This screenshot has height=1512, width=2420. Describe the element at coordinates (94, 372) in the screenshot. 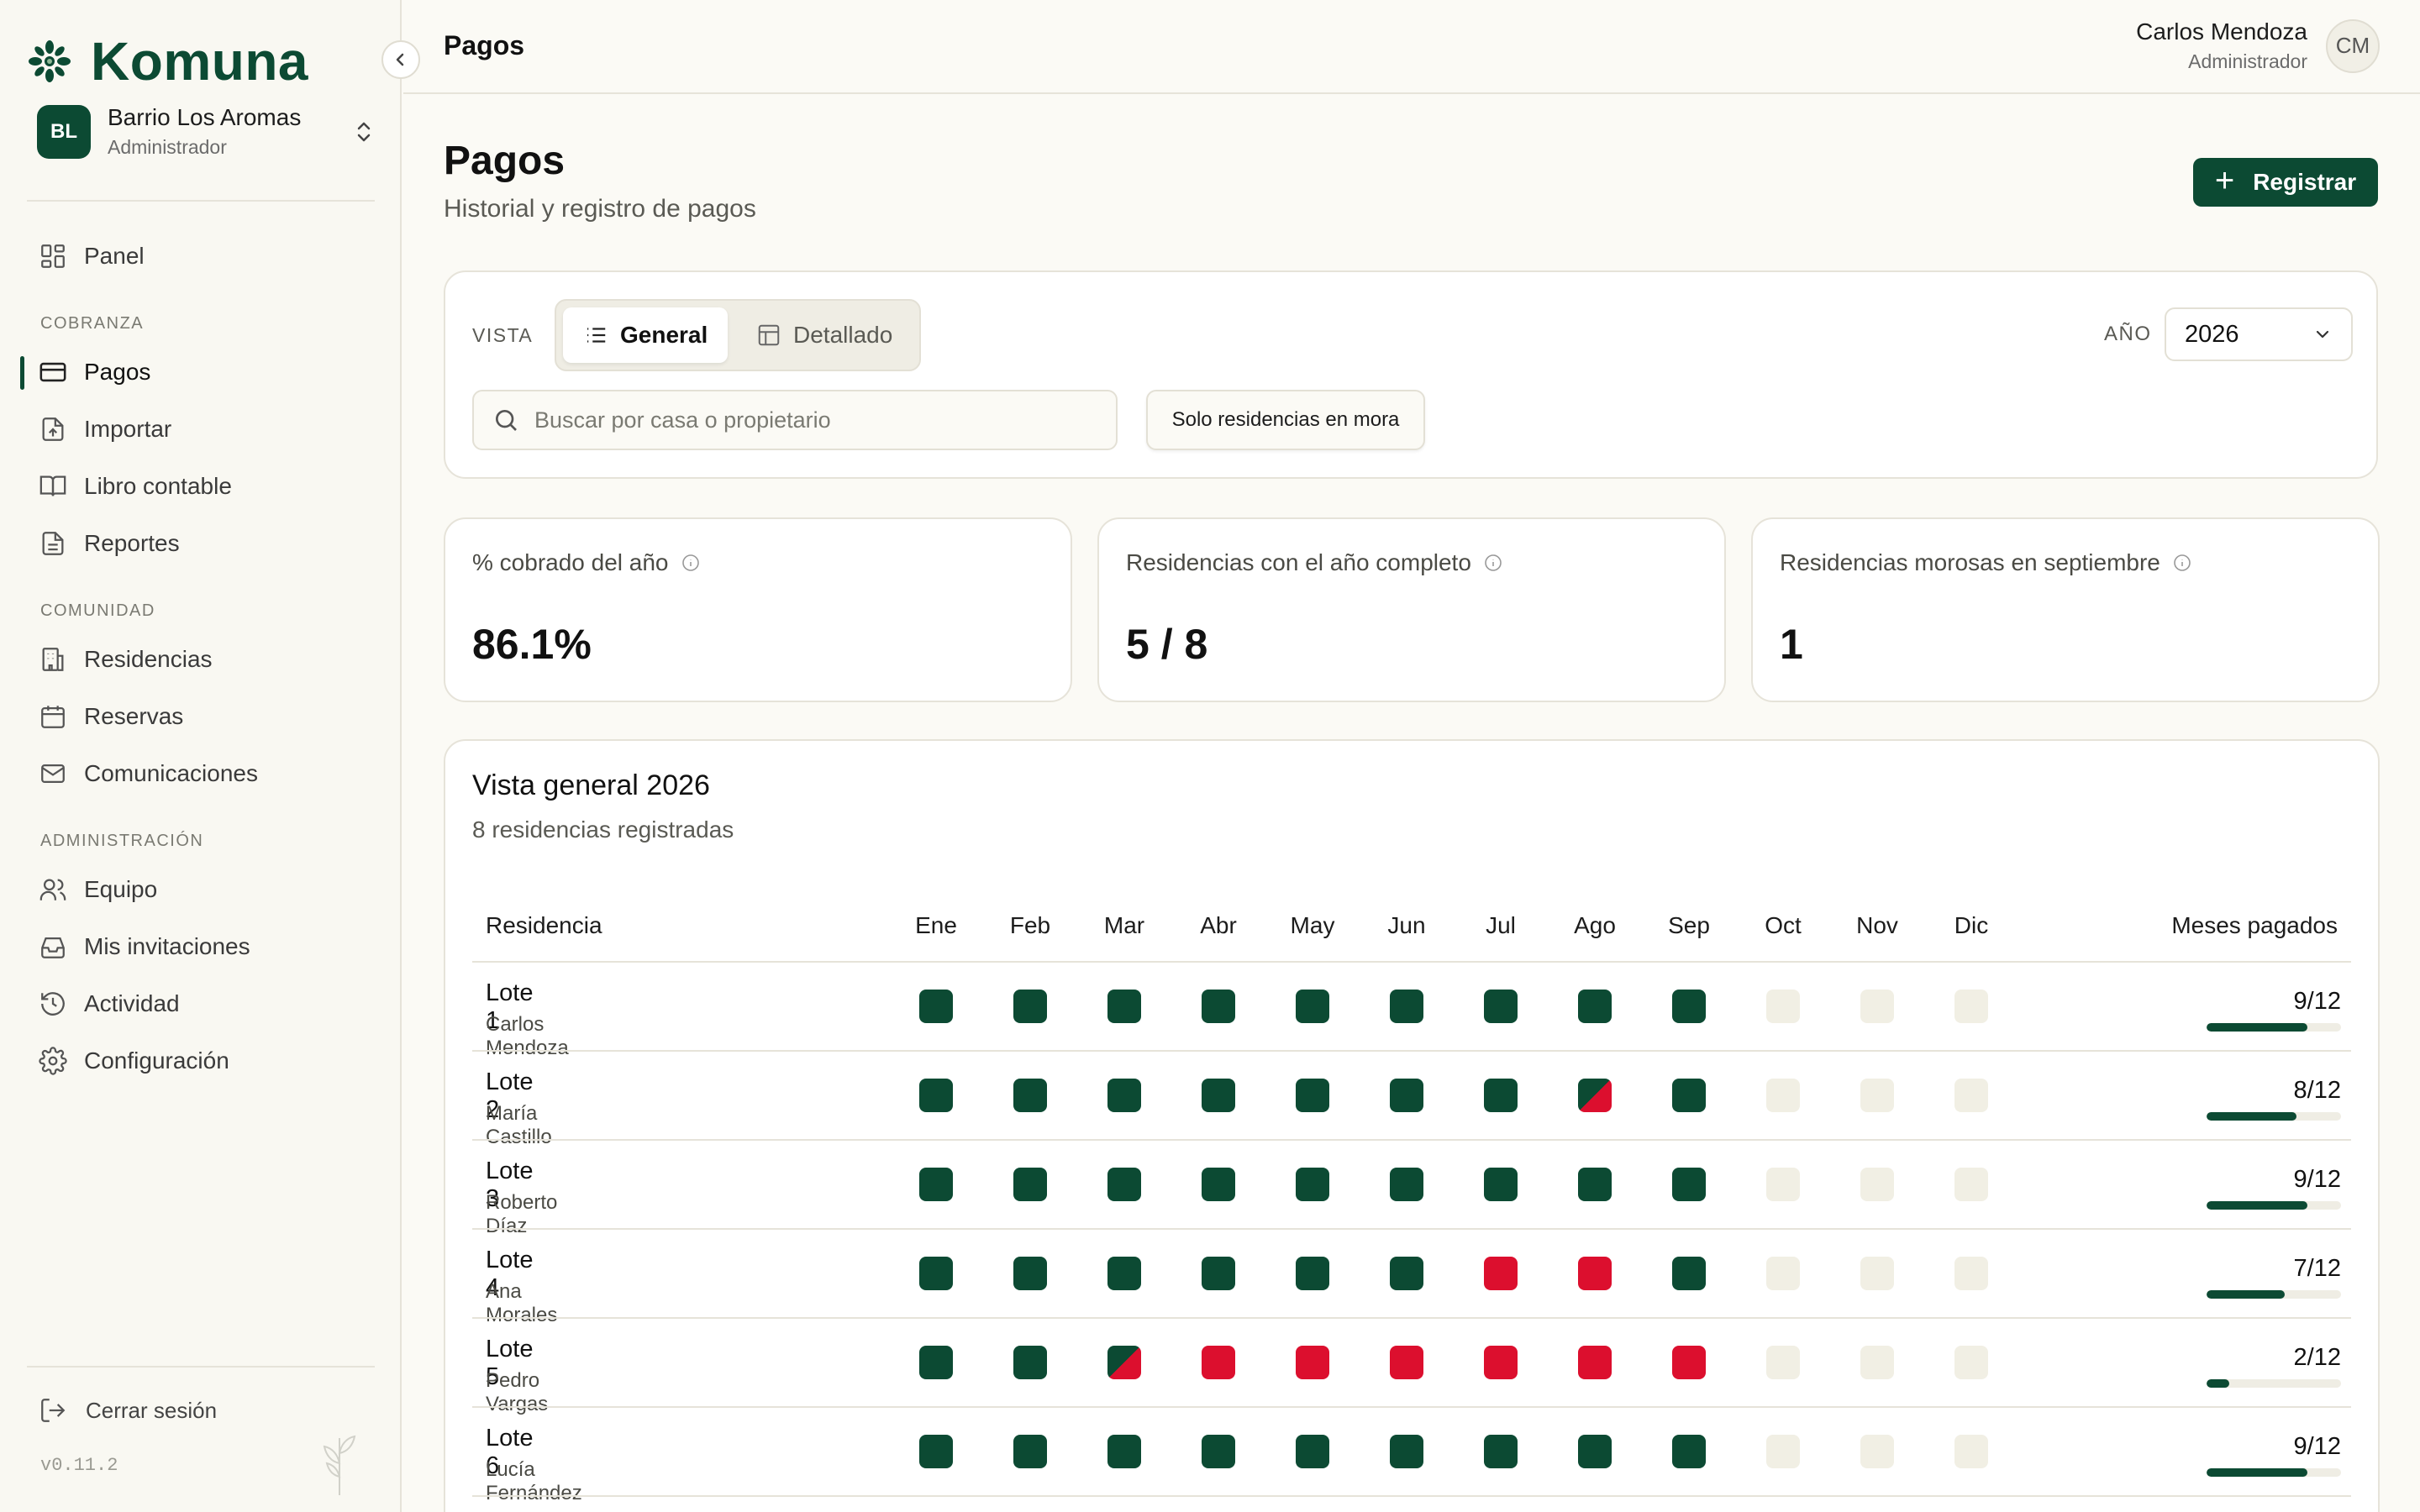

I see `sidebar-item-pagos: Pagos` at that location.